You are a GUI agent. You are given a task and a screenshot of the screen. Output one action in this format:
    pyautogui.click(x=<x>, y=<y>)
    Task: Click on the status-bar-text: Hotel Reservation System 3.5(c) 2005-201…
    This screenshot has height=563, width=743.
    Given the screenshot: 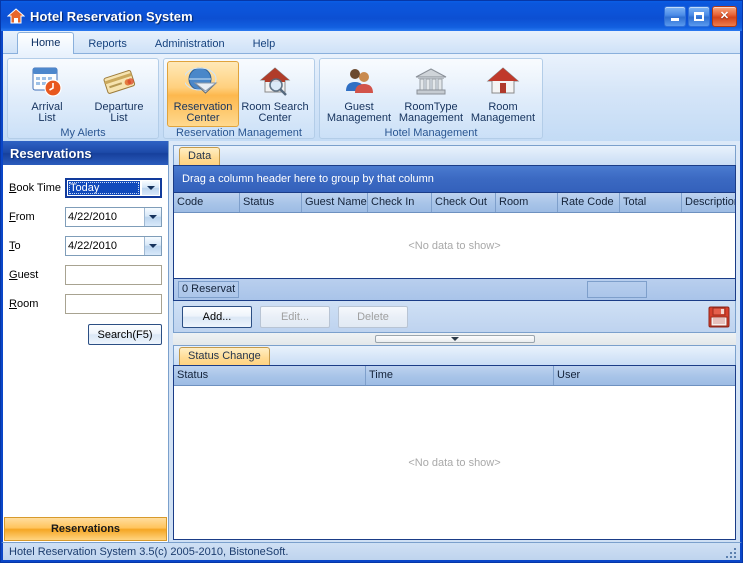 What is the action you would take?
    pyautogui.click(x=149, y=551)
    